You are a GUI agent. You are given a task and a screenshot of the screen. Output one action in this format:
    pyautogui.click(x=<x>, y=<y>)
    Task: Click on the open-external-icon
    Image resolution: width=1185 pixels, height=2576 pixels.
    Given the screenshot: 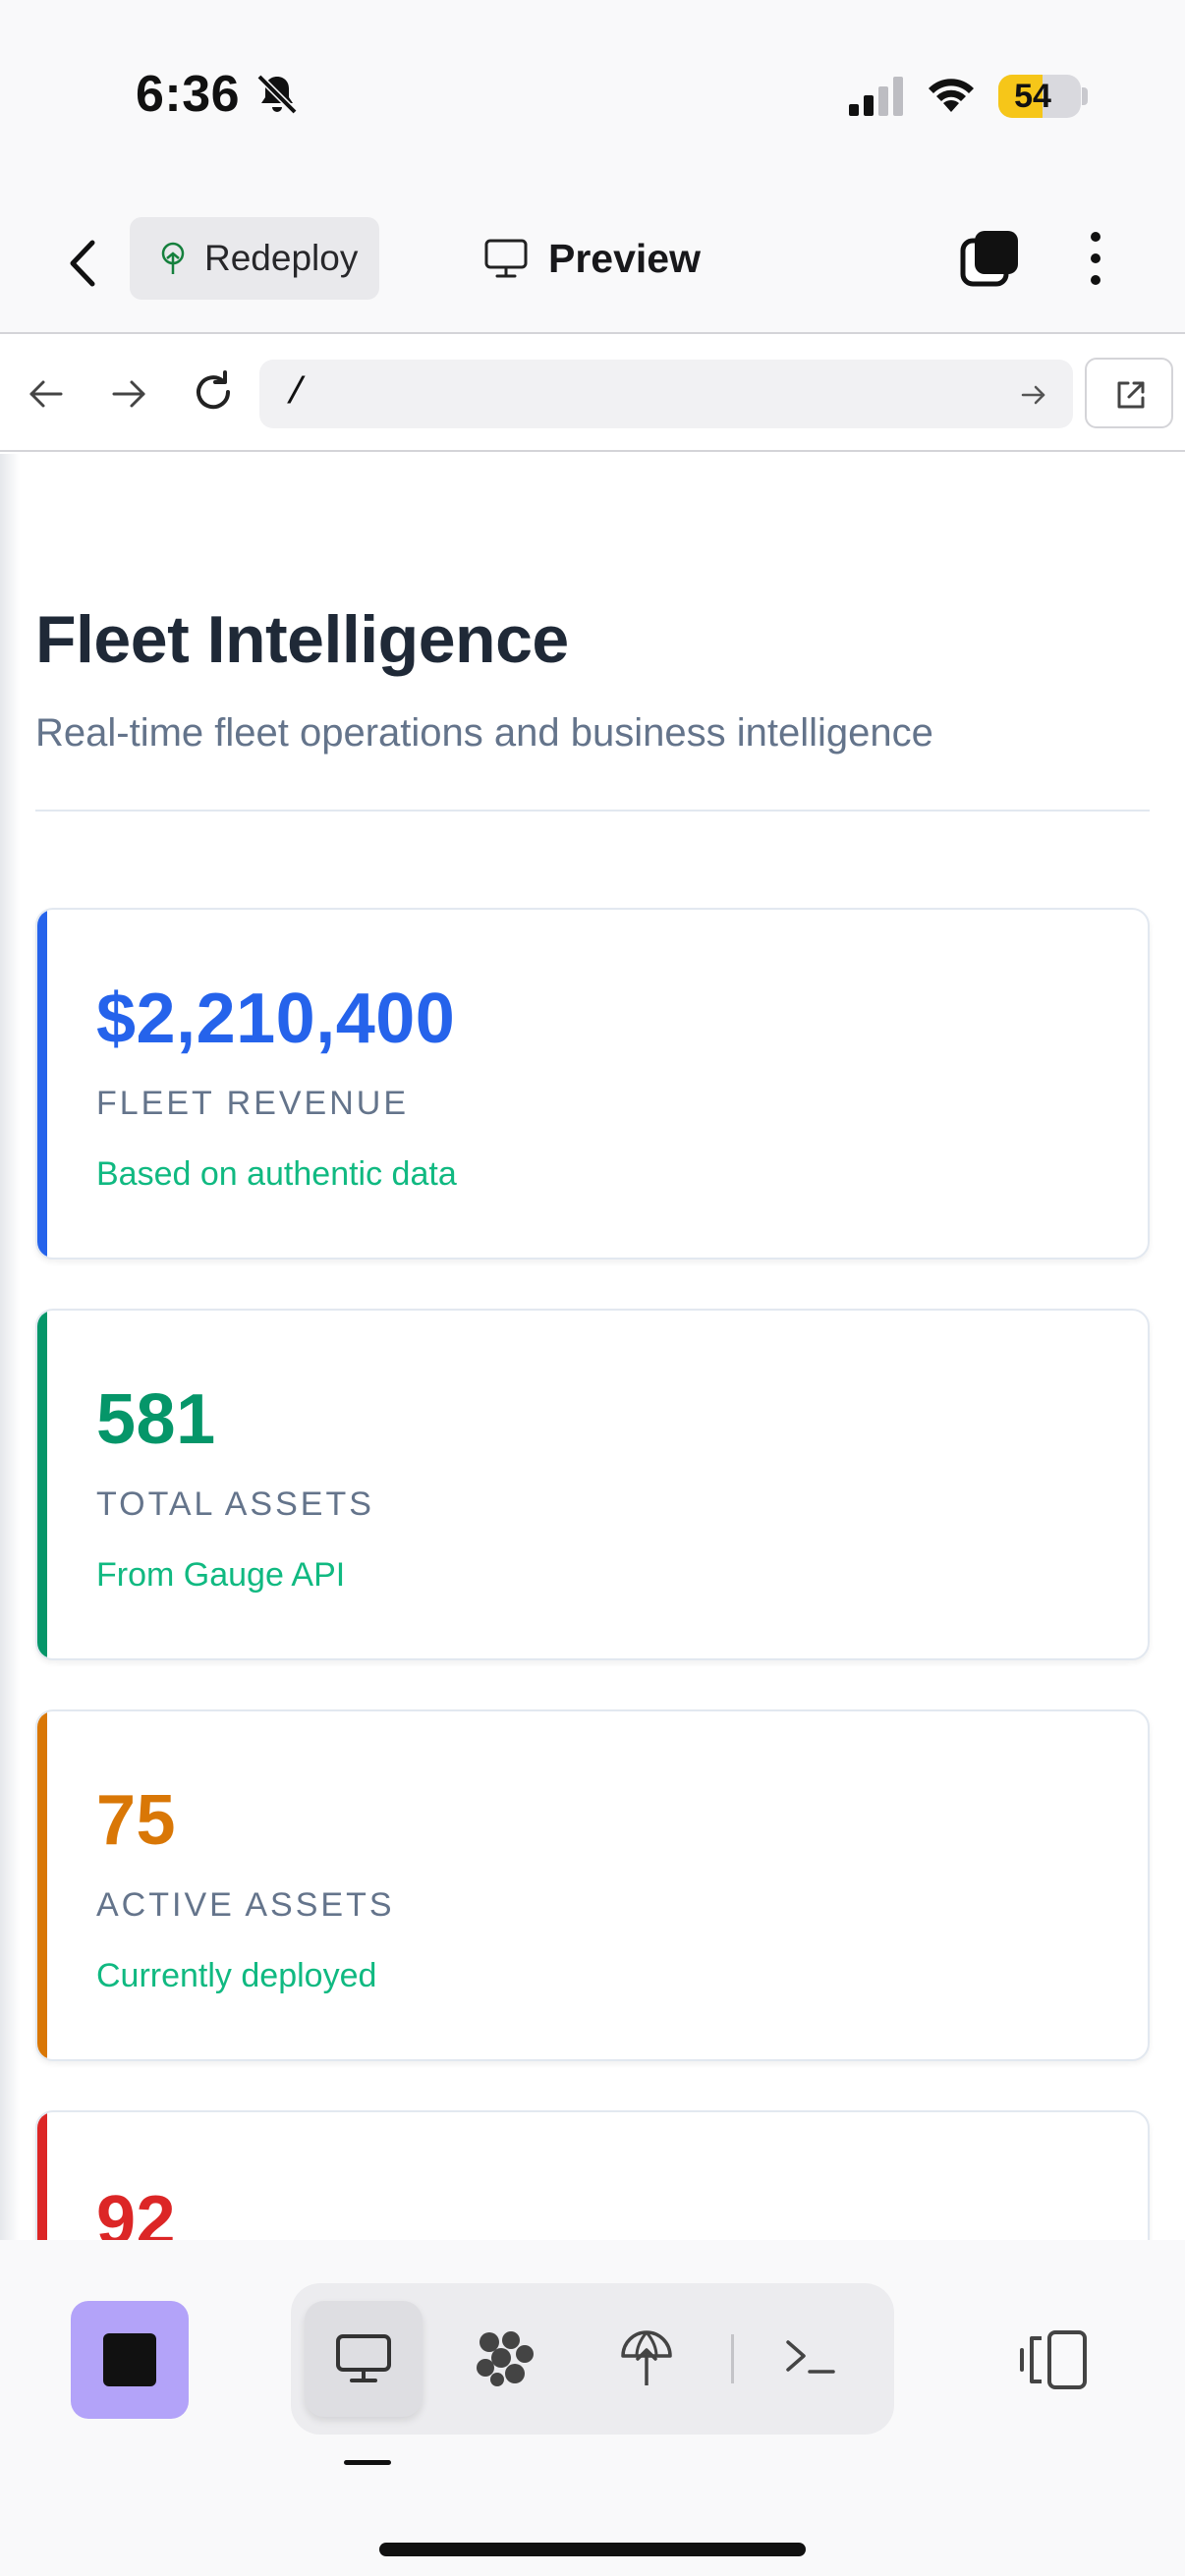 What is the action you would take?
    pyautogui.click(x=1131, y=395)
    